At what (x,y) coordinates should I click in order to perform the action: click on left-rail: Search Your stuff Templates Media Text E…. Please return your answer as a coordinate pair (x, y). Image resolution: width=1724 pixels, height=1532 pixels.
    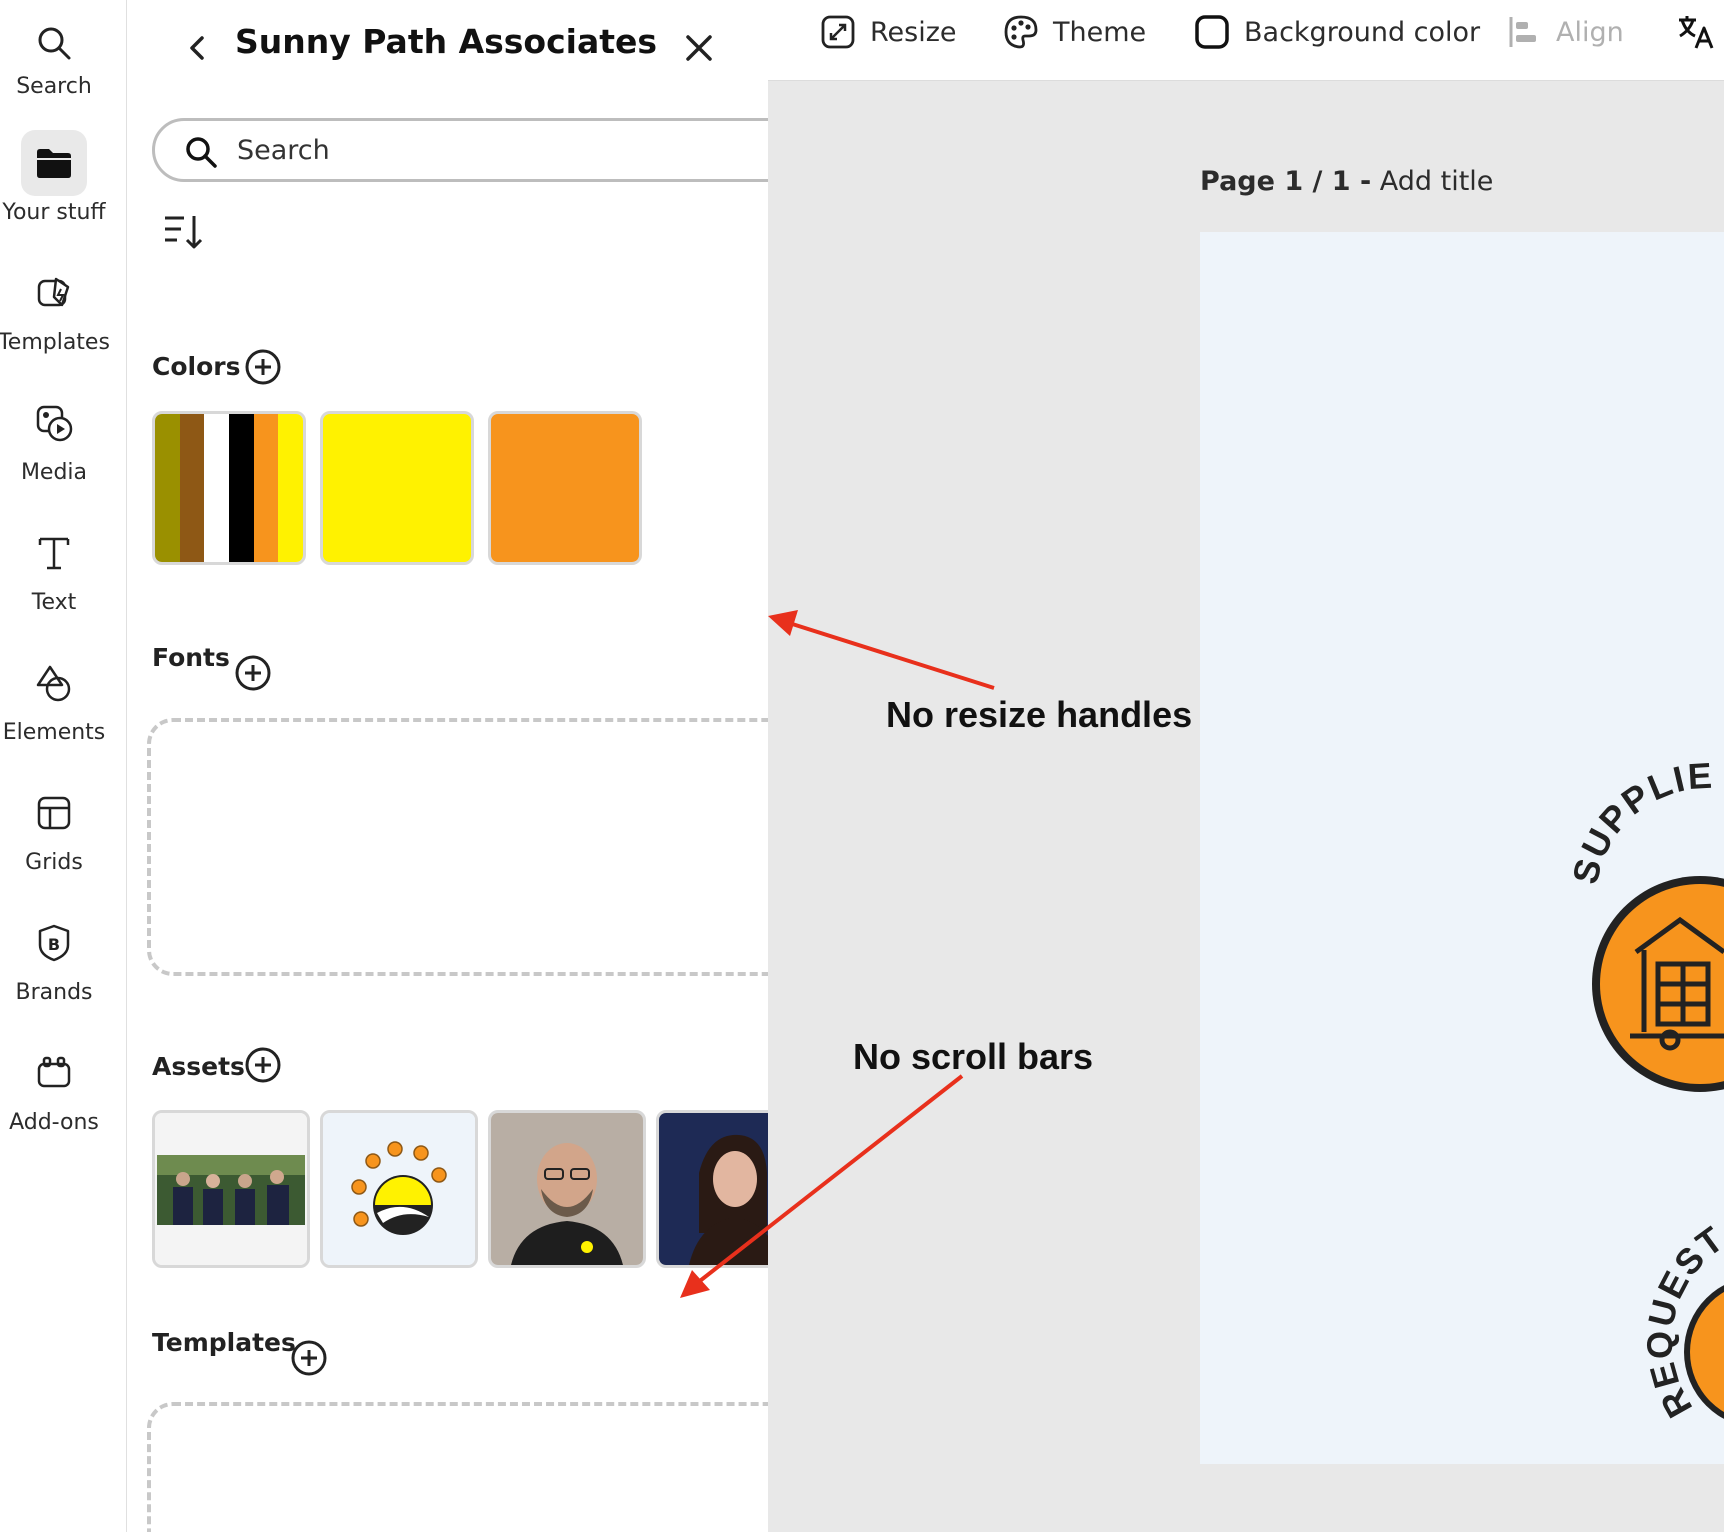
    Looking at the image, I should click on (63, 766).